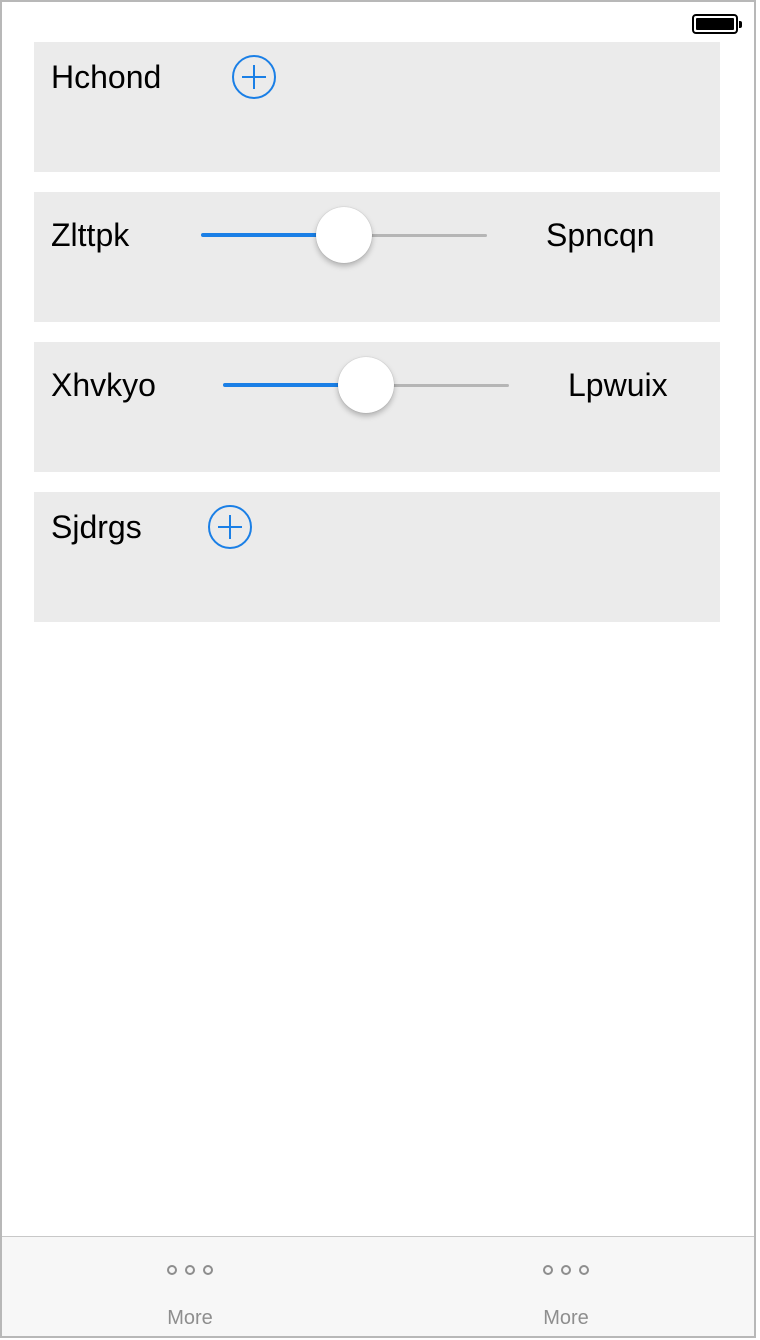 Image resolution: width=760 pixels, height=1340 pixels. I want to click on zlttpk-slider, so click(344, 234).